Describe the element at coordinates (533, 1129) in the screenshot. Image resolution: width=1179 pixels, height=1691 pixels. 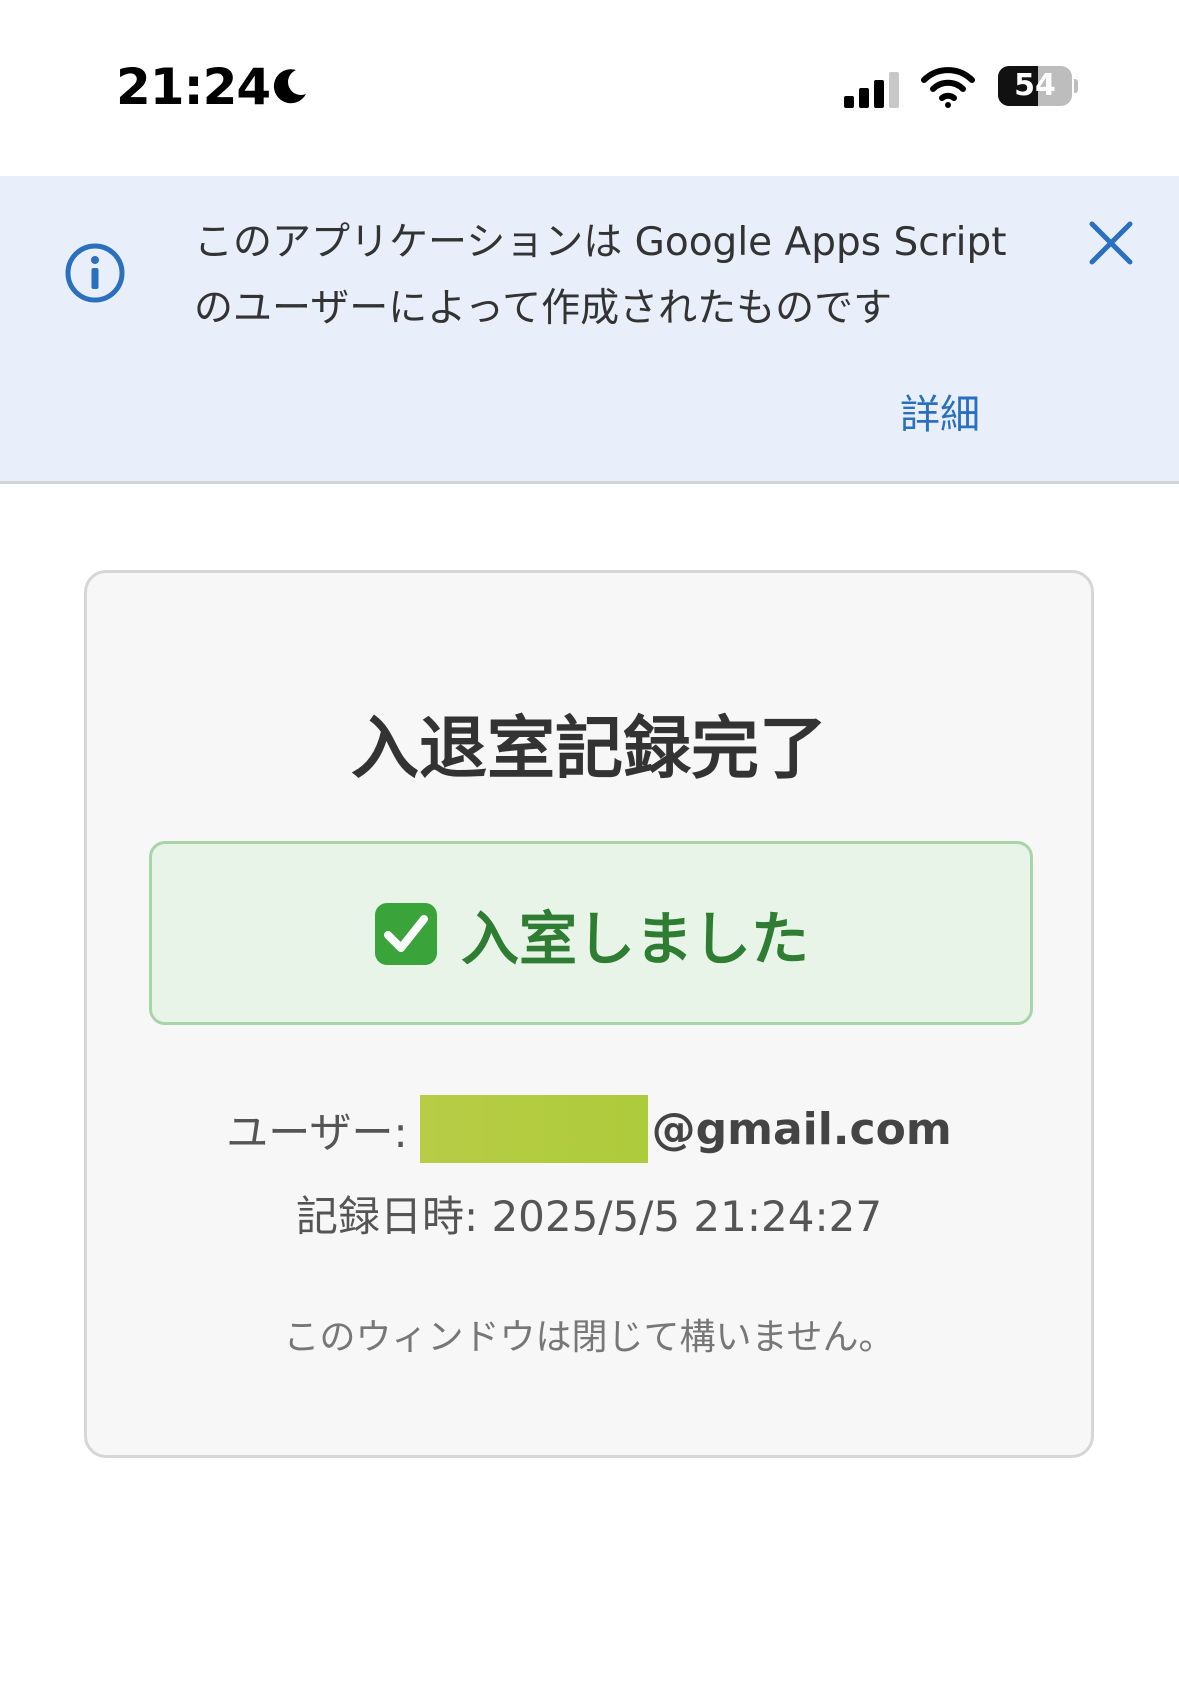
I see `redacted-email-name` at that location.